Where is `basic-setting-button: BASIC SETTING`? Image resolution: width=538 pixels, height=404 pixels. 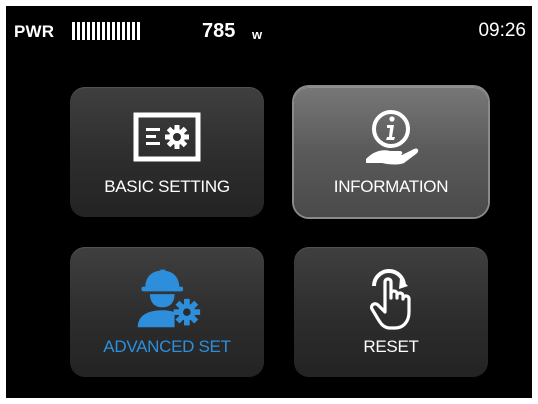
basic-setting-button: BASIC SETTING is located at coordinates (167, 152).